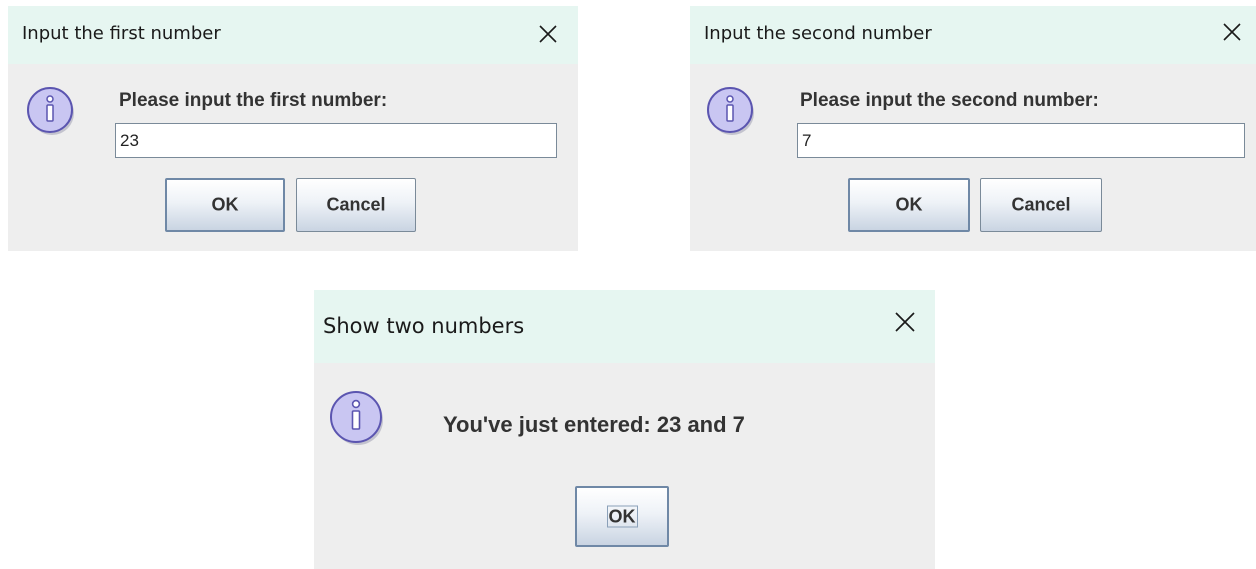 The width and height of the screenshot is (1256, 569). Describe the element at coordinates (949, 100) in the screenshot. I see `prompt-message: Please input the second number:` at that location.